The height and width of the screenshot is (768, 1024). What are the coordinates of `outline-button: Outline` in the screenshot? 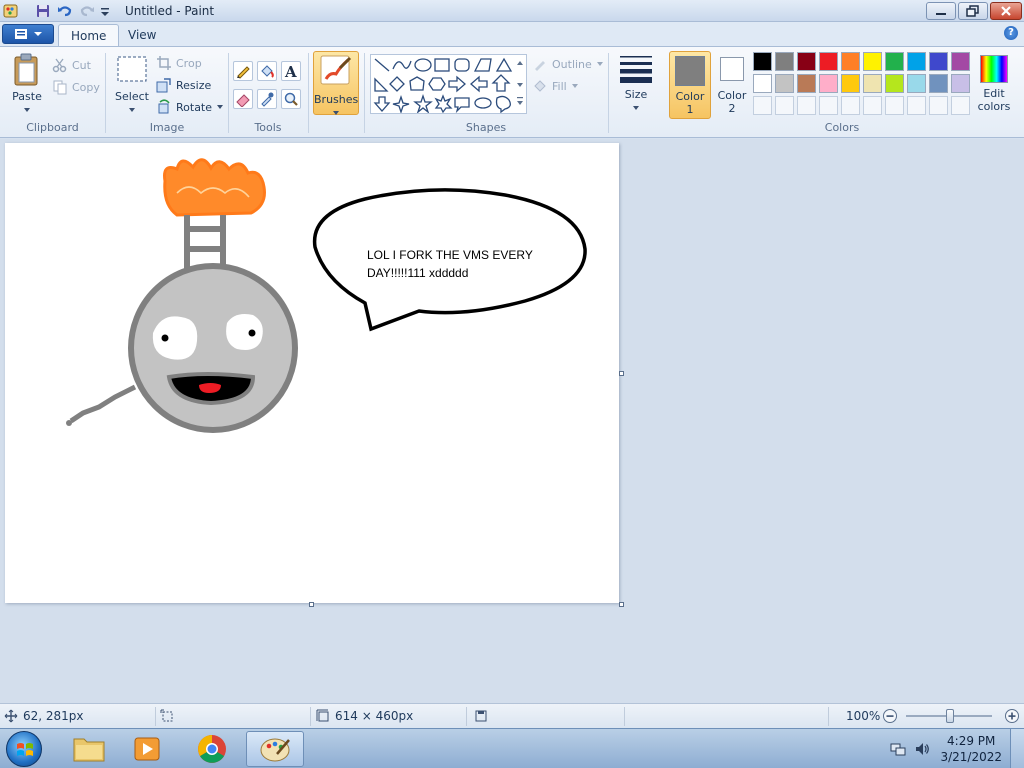 It's located at (568, 64).